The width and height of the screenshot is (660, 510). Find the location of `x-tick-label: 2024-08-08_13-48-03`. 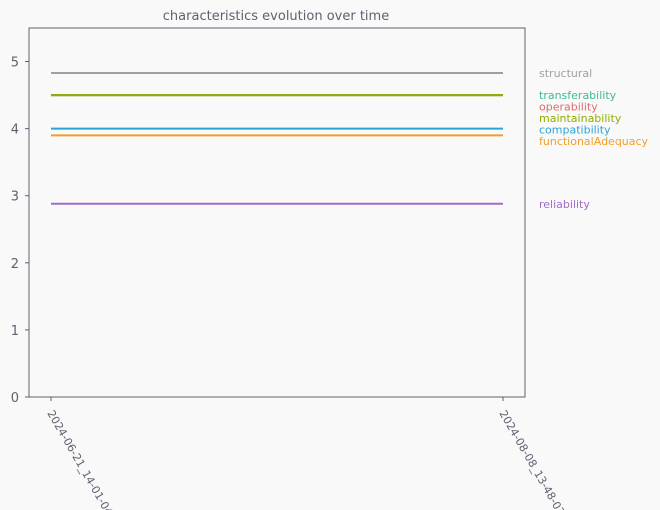

x-tick-label: 2024-08-08_13-48-03 is located at coordinates (531, 459).